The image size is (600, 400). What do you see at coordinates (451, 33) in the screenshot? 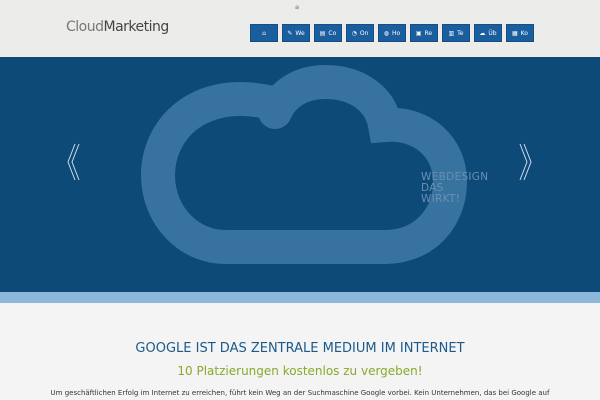
I see `team-icon: ▥` at bounding box center [451, 33].